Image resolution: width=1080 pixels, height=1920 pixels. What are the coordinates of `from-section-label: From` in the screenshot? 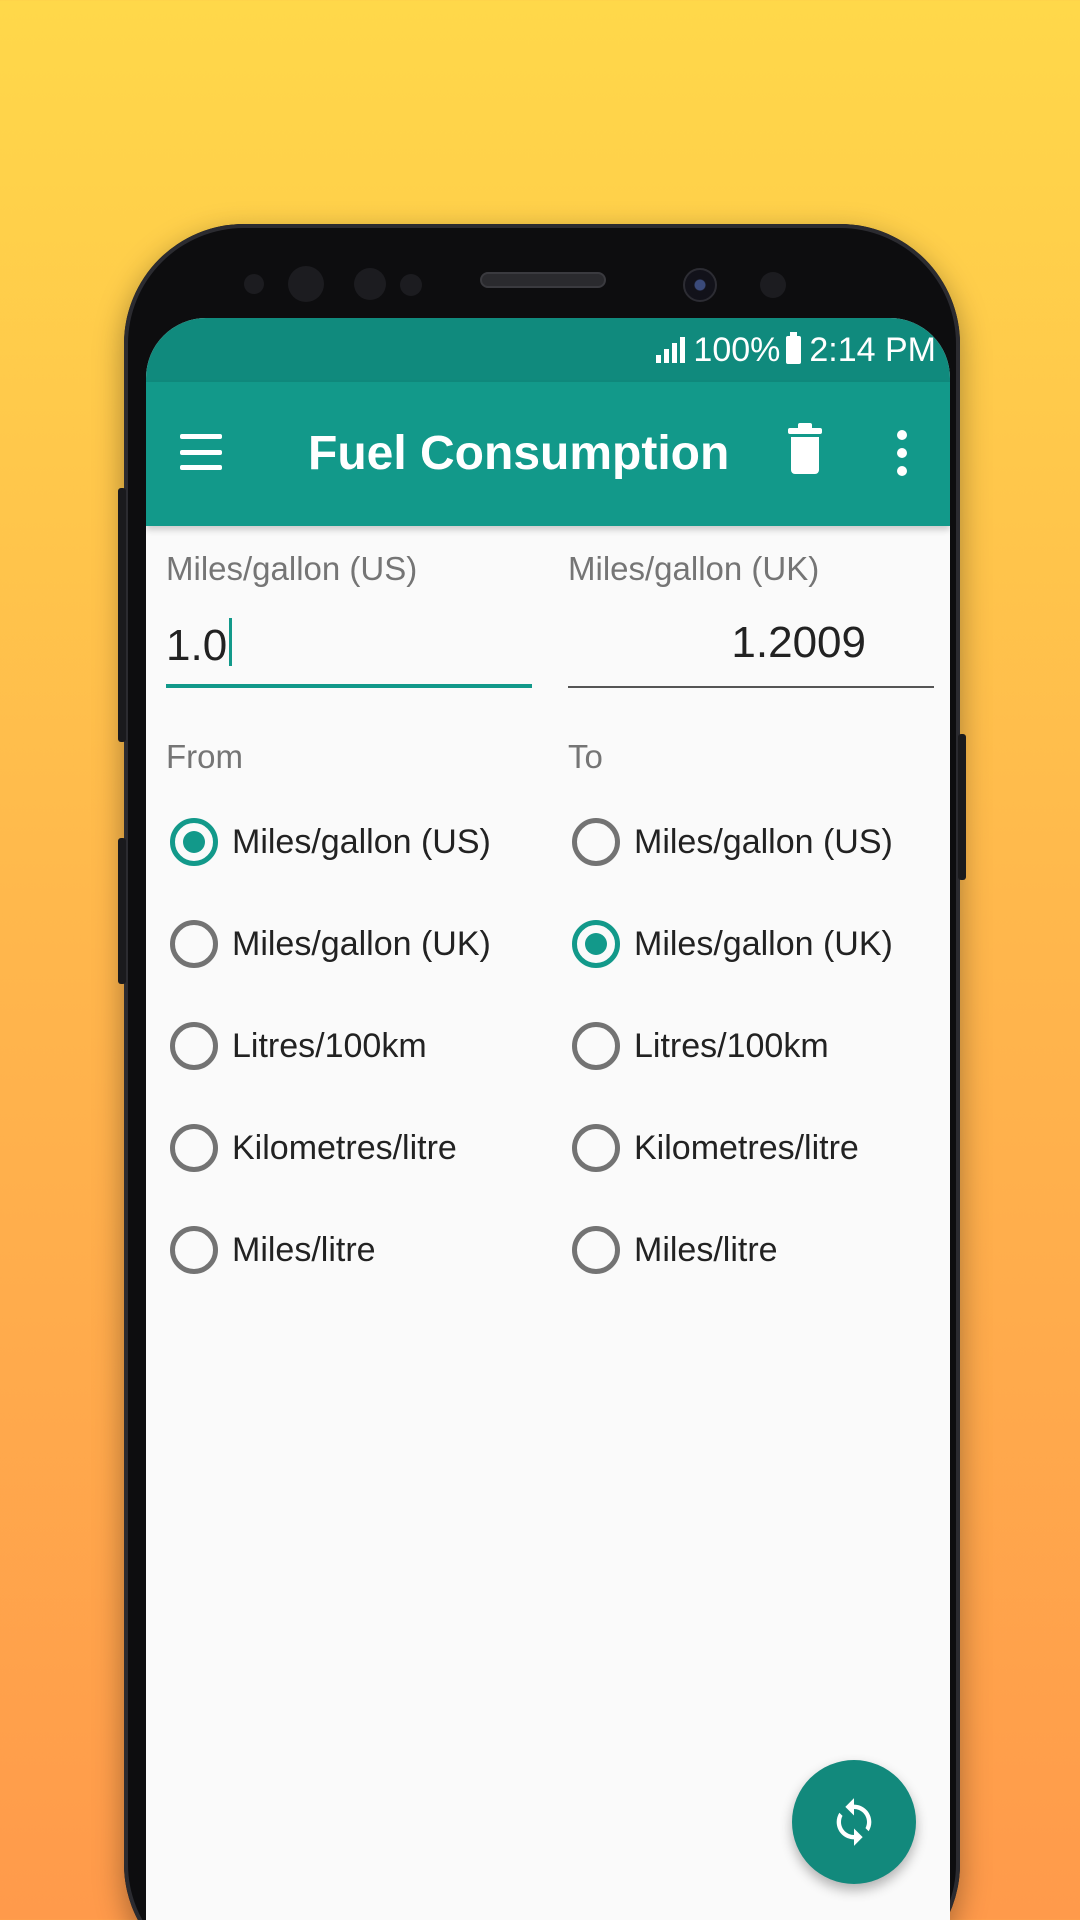 It's located at (204, 756).